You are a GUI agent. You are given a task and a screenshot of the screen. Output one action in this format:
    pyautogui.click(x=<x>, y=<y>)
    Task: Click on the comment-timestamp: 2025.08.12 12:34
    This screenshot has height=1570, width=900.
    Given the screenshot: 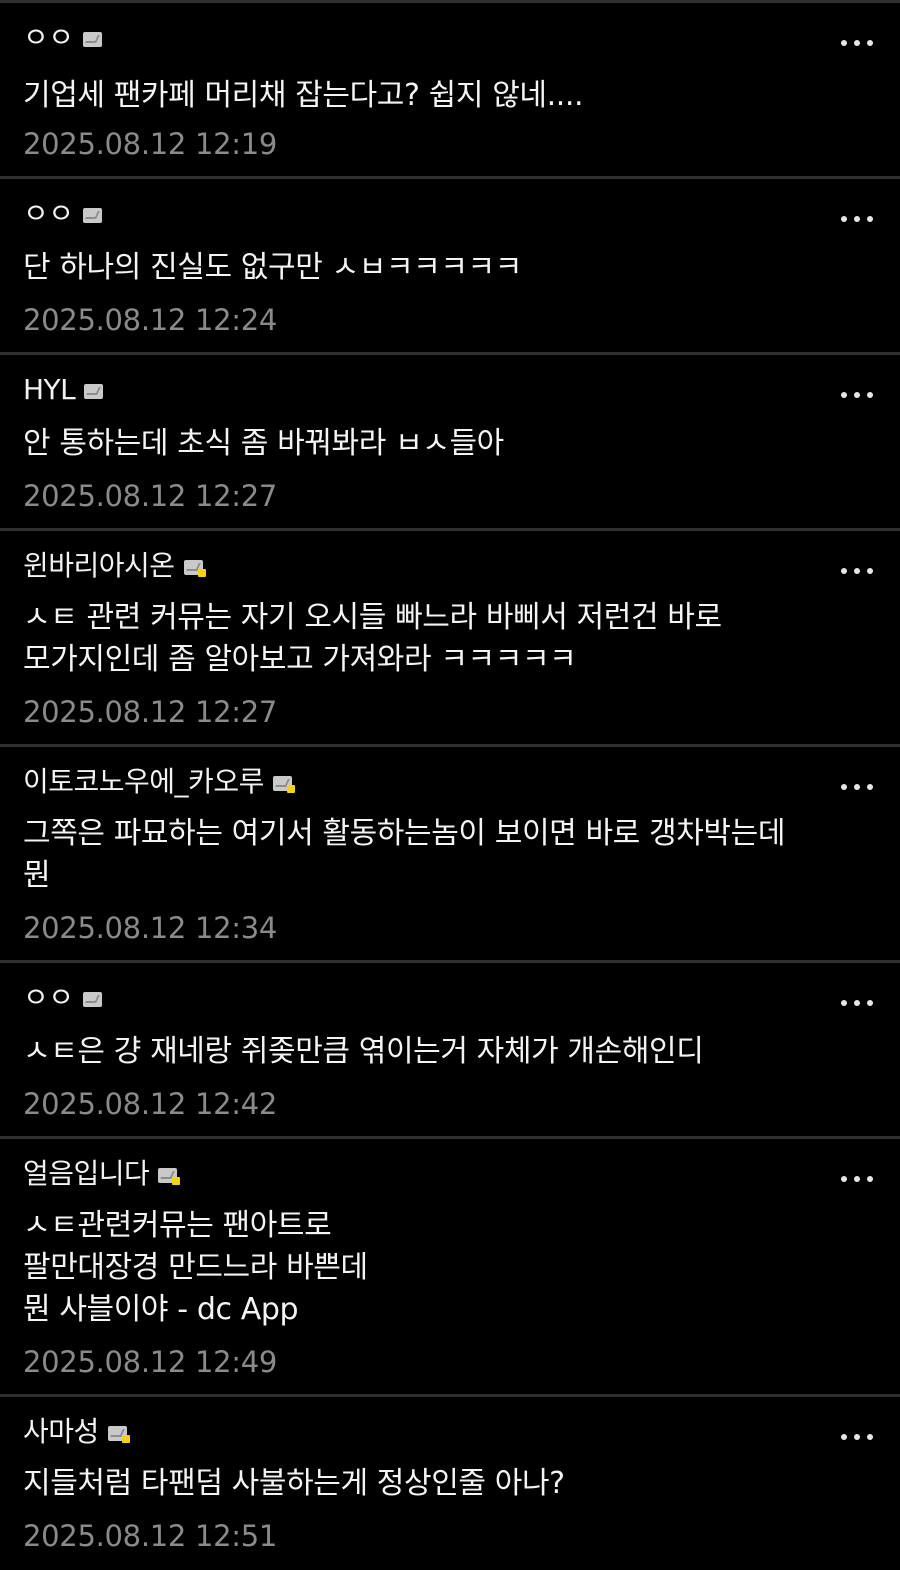 What is the action you would take?
    pyautogui.click(x=150, y=928)
    